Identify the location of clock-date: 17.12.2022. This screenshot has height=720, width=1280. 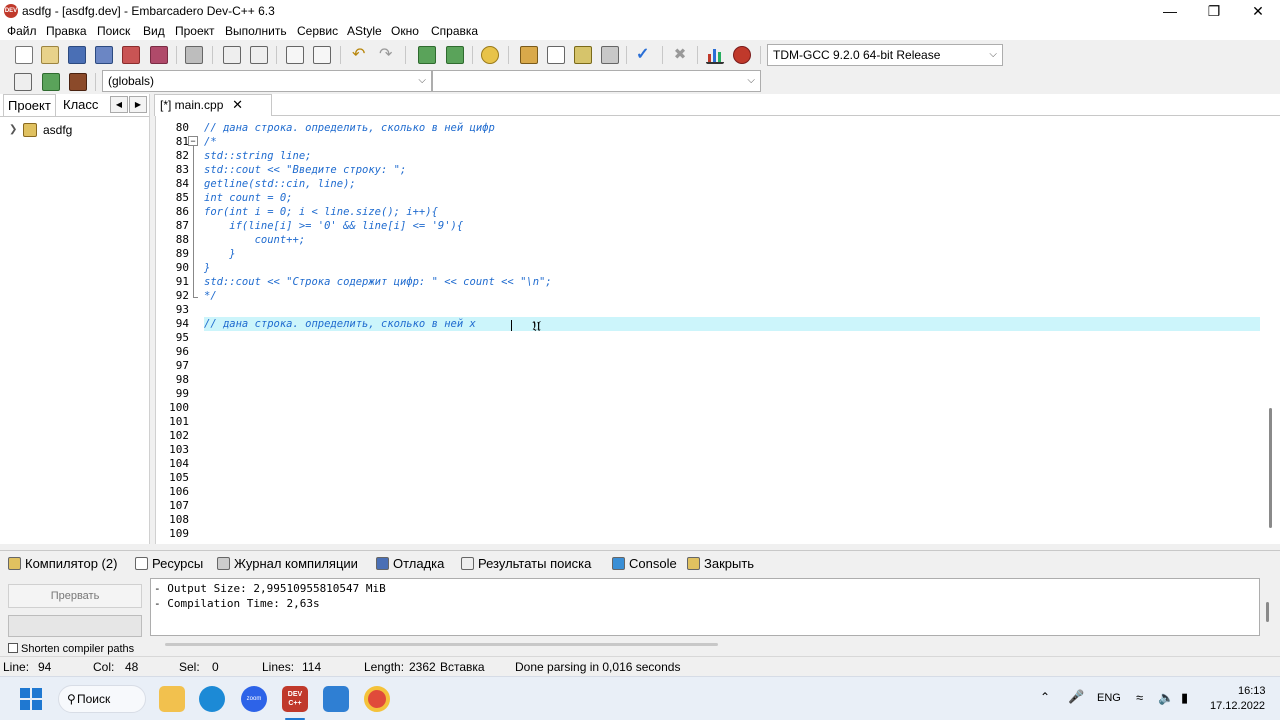
(1237, 706).